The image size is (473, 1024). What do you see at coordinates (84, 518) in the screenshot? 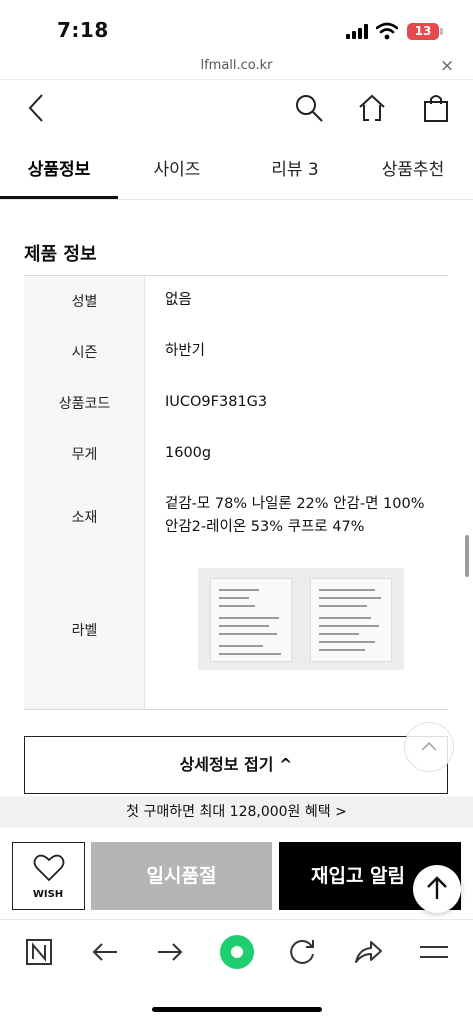
I see `row-label-material: 소재` at bounding box center [84, 518].